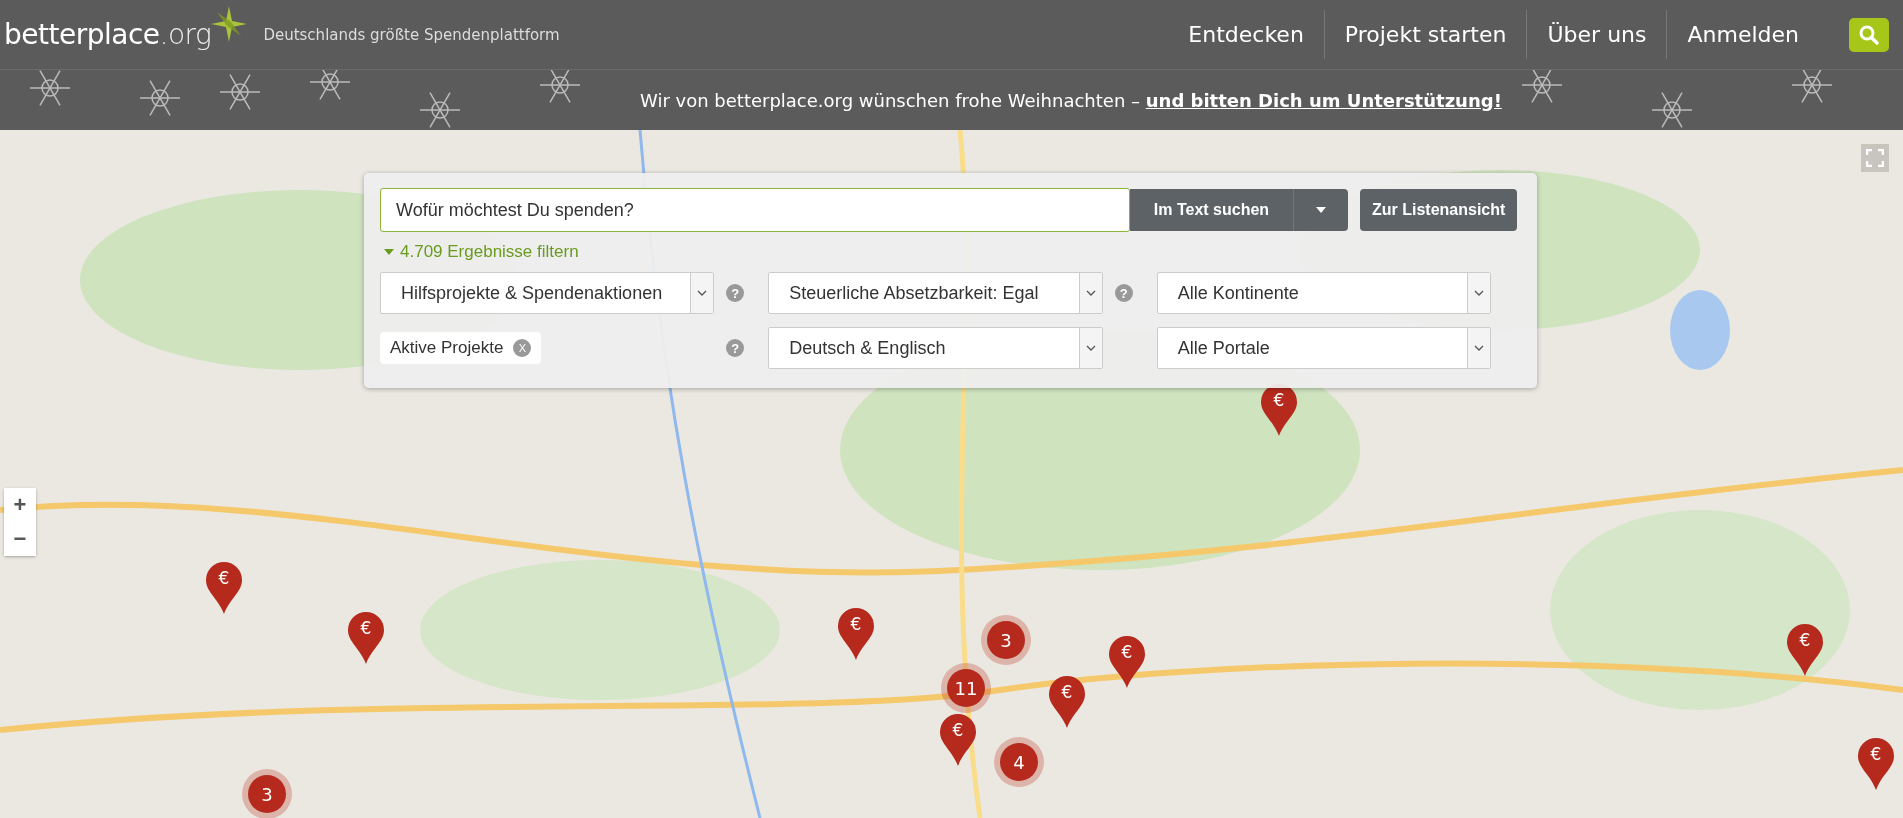 Image resolution: width=1903 pixels, height=818 pixels. What do you see at coordinates (1019, 762) in the screenshot?
I see `marker-cluster: 4` at bounding box center [1019, 762].